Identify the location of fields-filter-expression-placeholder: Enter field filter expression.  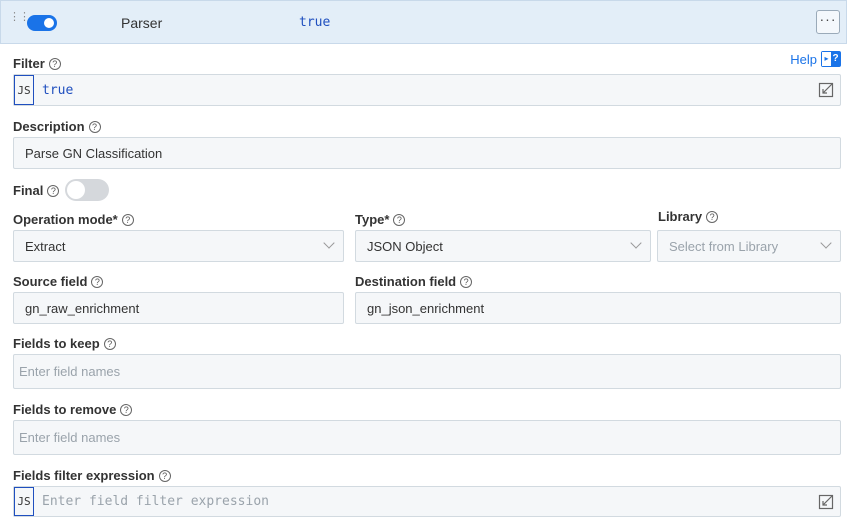
(155, 501).